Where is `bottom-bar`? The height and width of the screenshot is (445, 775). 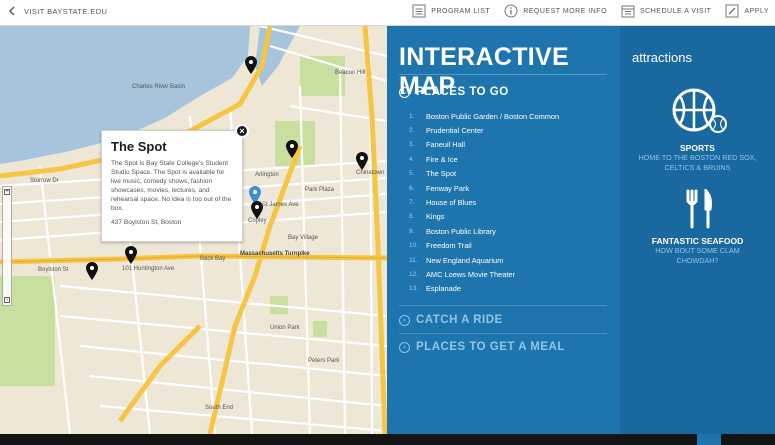
bottom-bar is located at coordinates (387, 439).